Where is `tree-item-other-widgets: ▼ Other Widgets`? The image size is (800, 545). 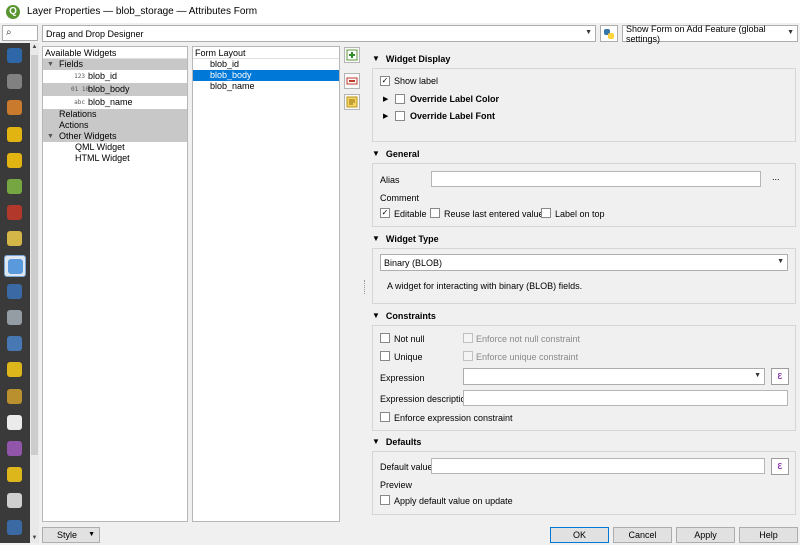 tree-item-other-widgets: ▼ Other Widgets is located at coordinates (115, 136).